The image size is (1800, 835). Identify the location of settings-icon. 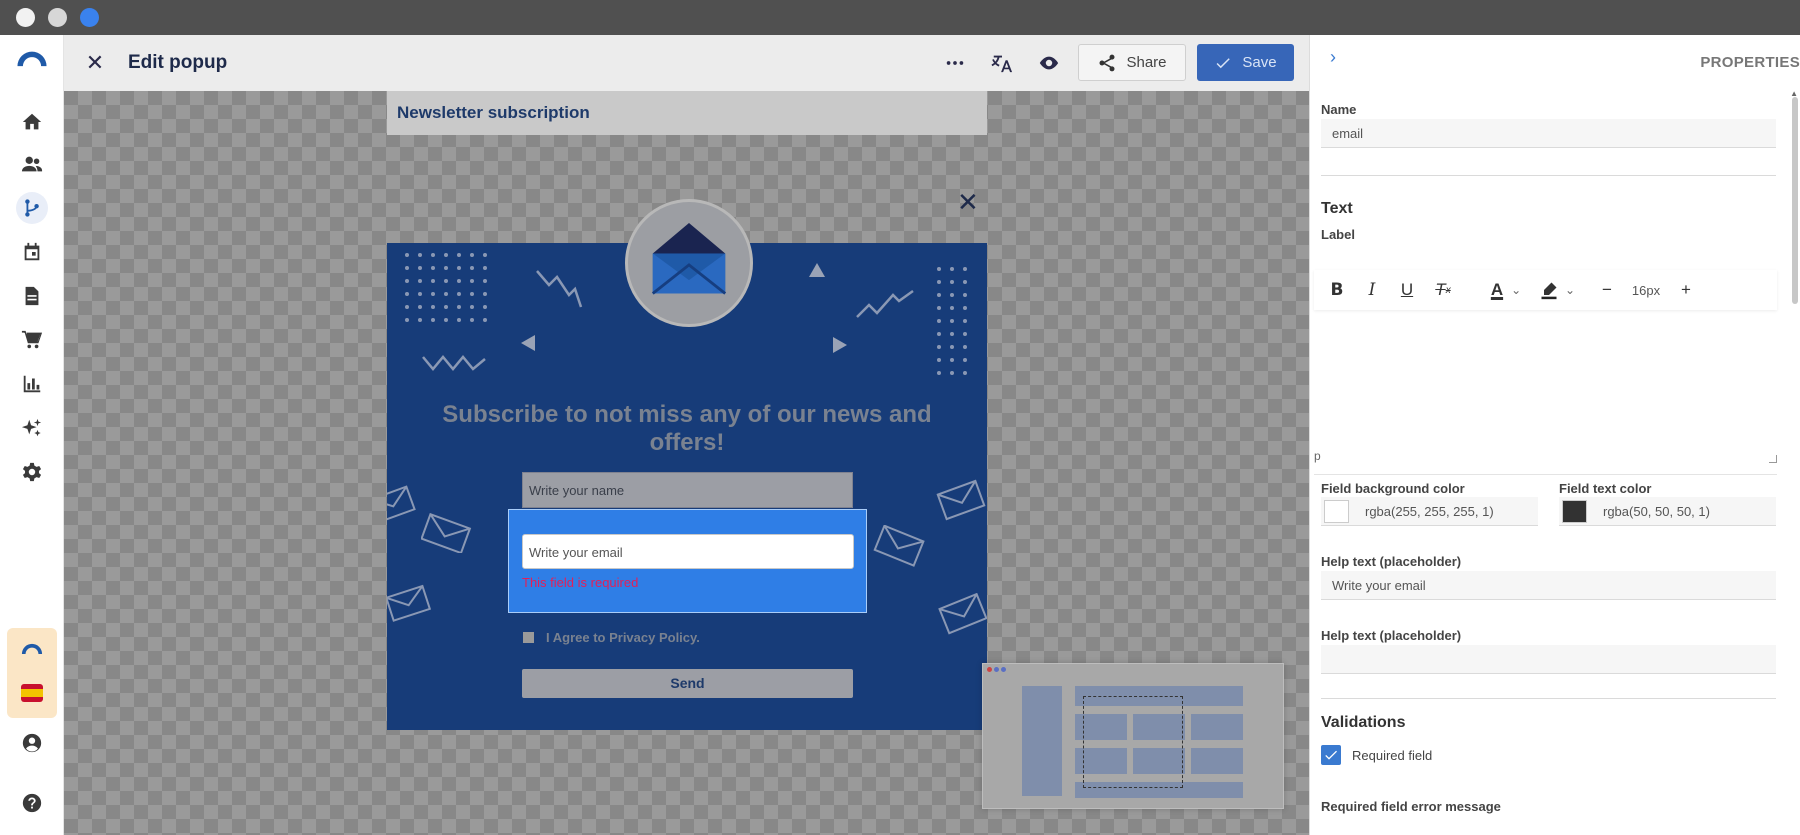
(32, 472).